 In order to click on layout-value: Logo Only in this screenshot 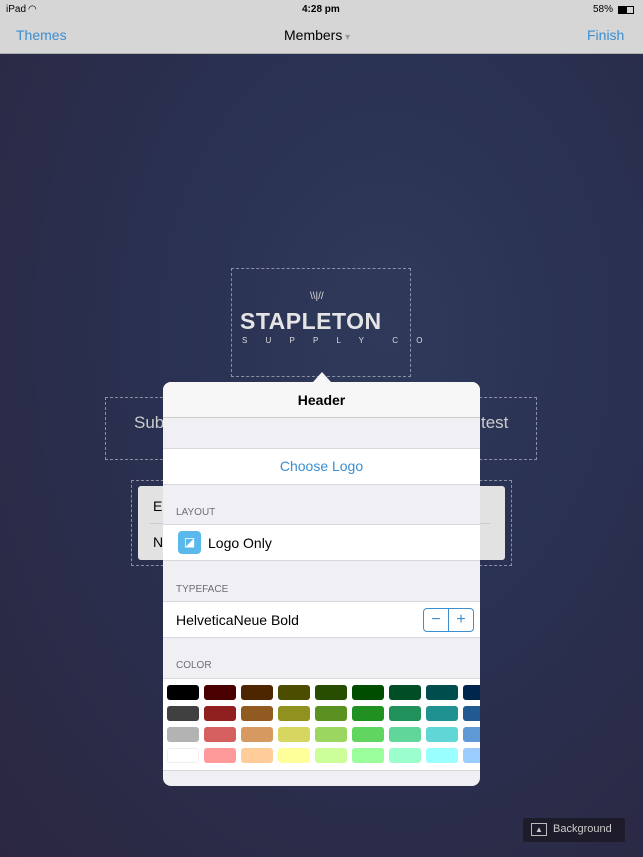, I will do `click(240, 543)`.